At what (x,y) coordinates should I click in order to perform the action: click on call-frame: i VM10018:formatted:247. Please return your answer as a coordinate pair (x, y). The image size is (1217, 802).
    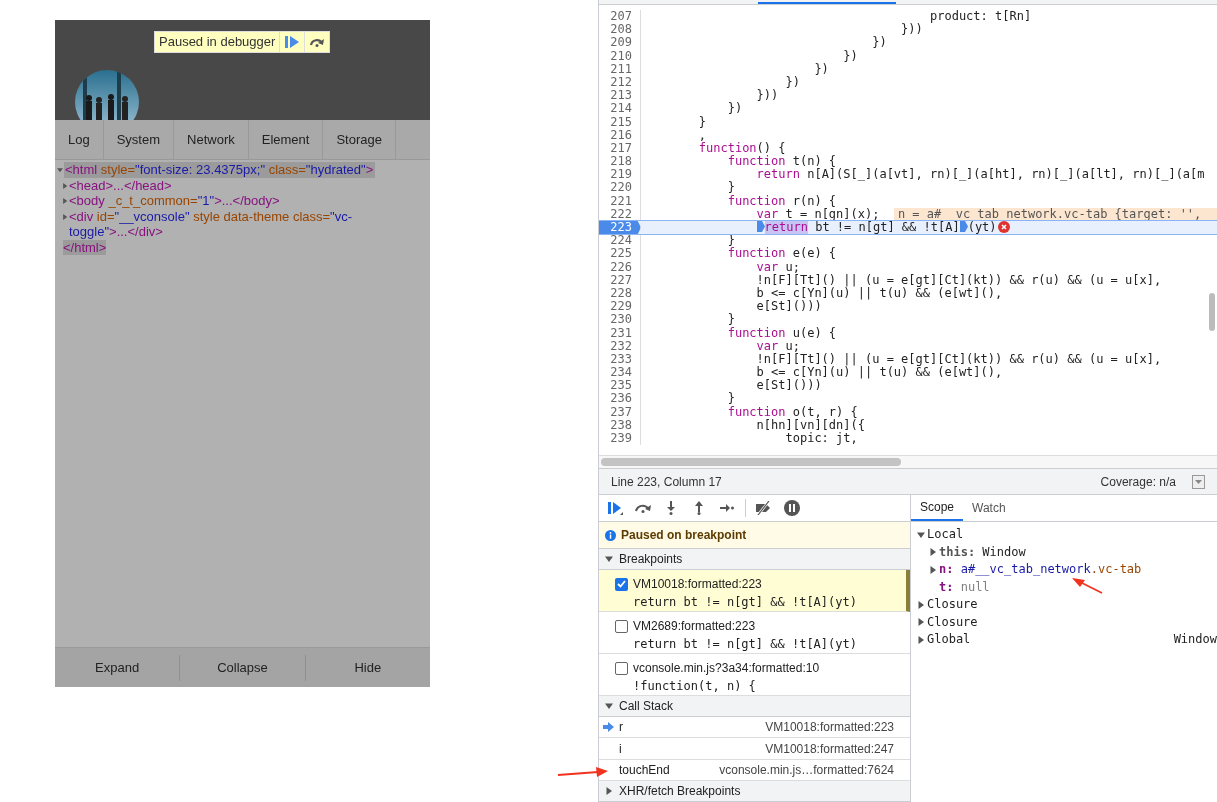
    Looking at the image, I should click on (754, 749).